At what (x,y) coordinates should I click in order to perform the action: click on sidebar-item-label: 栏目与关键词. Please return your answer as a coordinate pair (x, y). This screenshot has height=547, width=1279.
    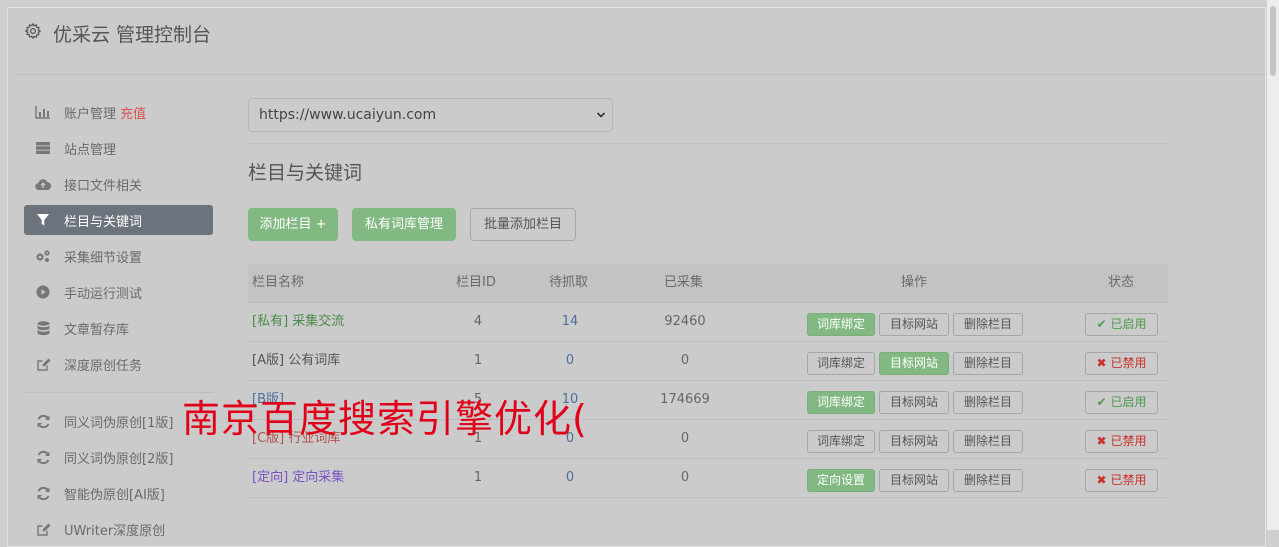
    Looking at the image, I should click on (103, 222).